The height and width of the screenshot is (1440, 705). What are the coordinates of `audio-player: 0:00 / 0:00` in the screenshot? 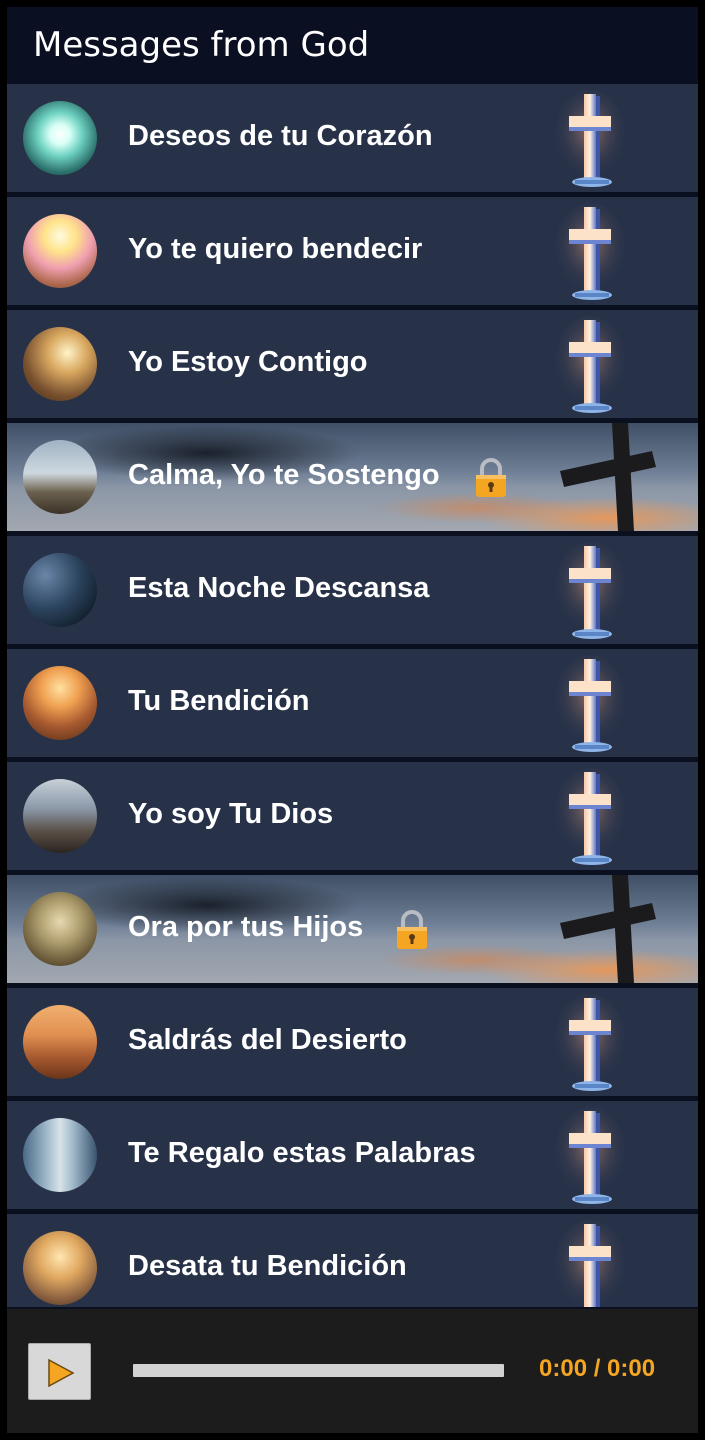 It's located at (352, 1371).